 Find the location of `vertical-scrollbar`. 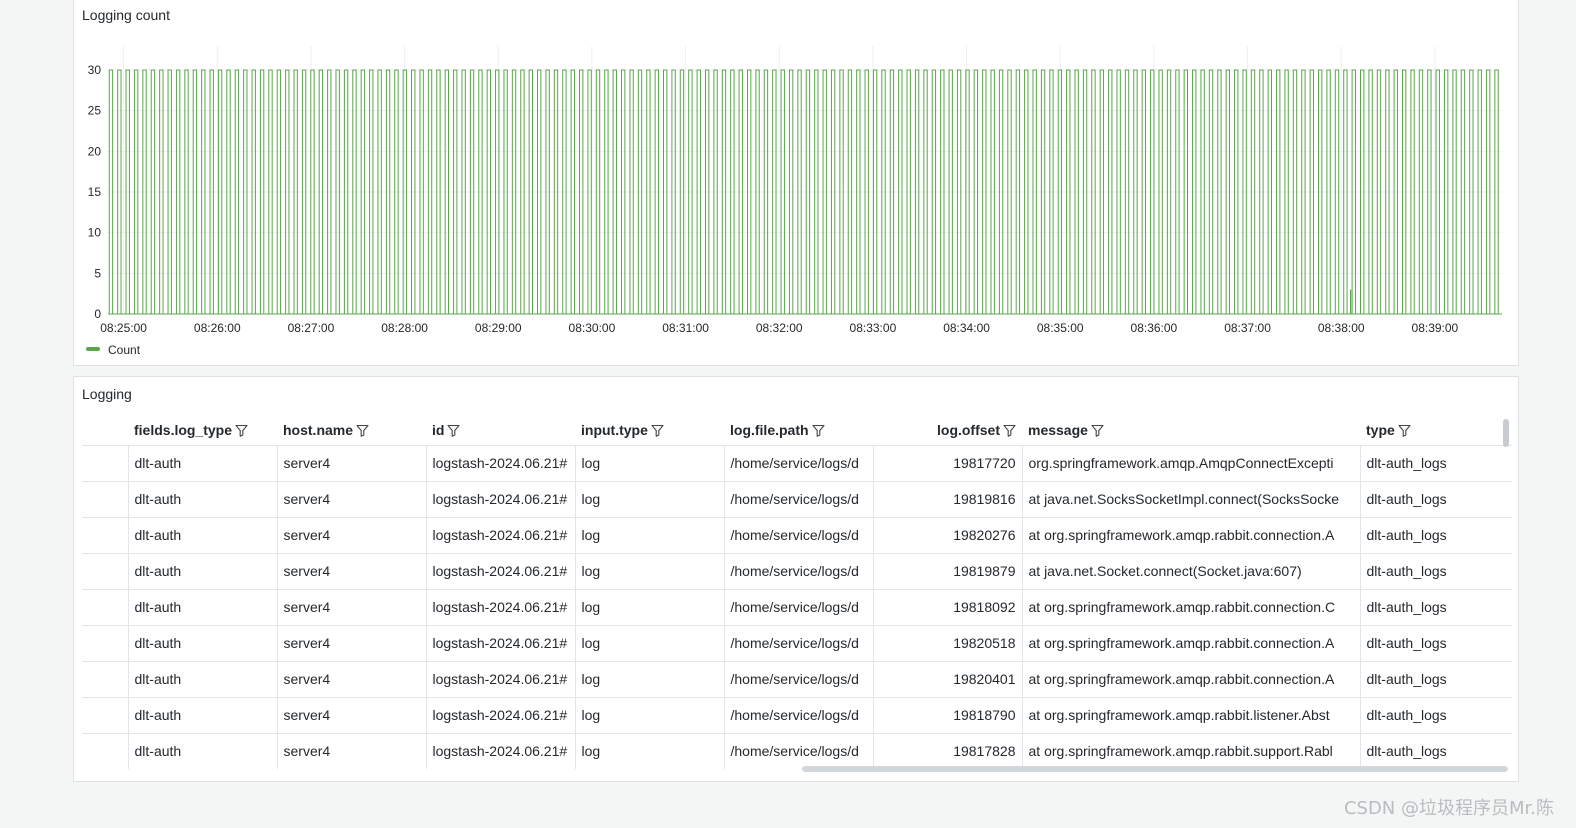

vertical-scrollbar is located at coordinates (1506, 433).